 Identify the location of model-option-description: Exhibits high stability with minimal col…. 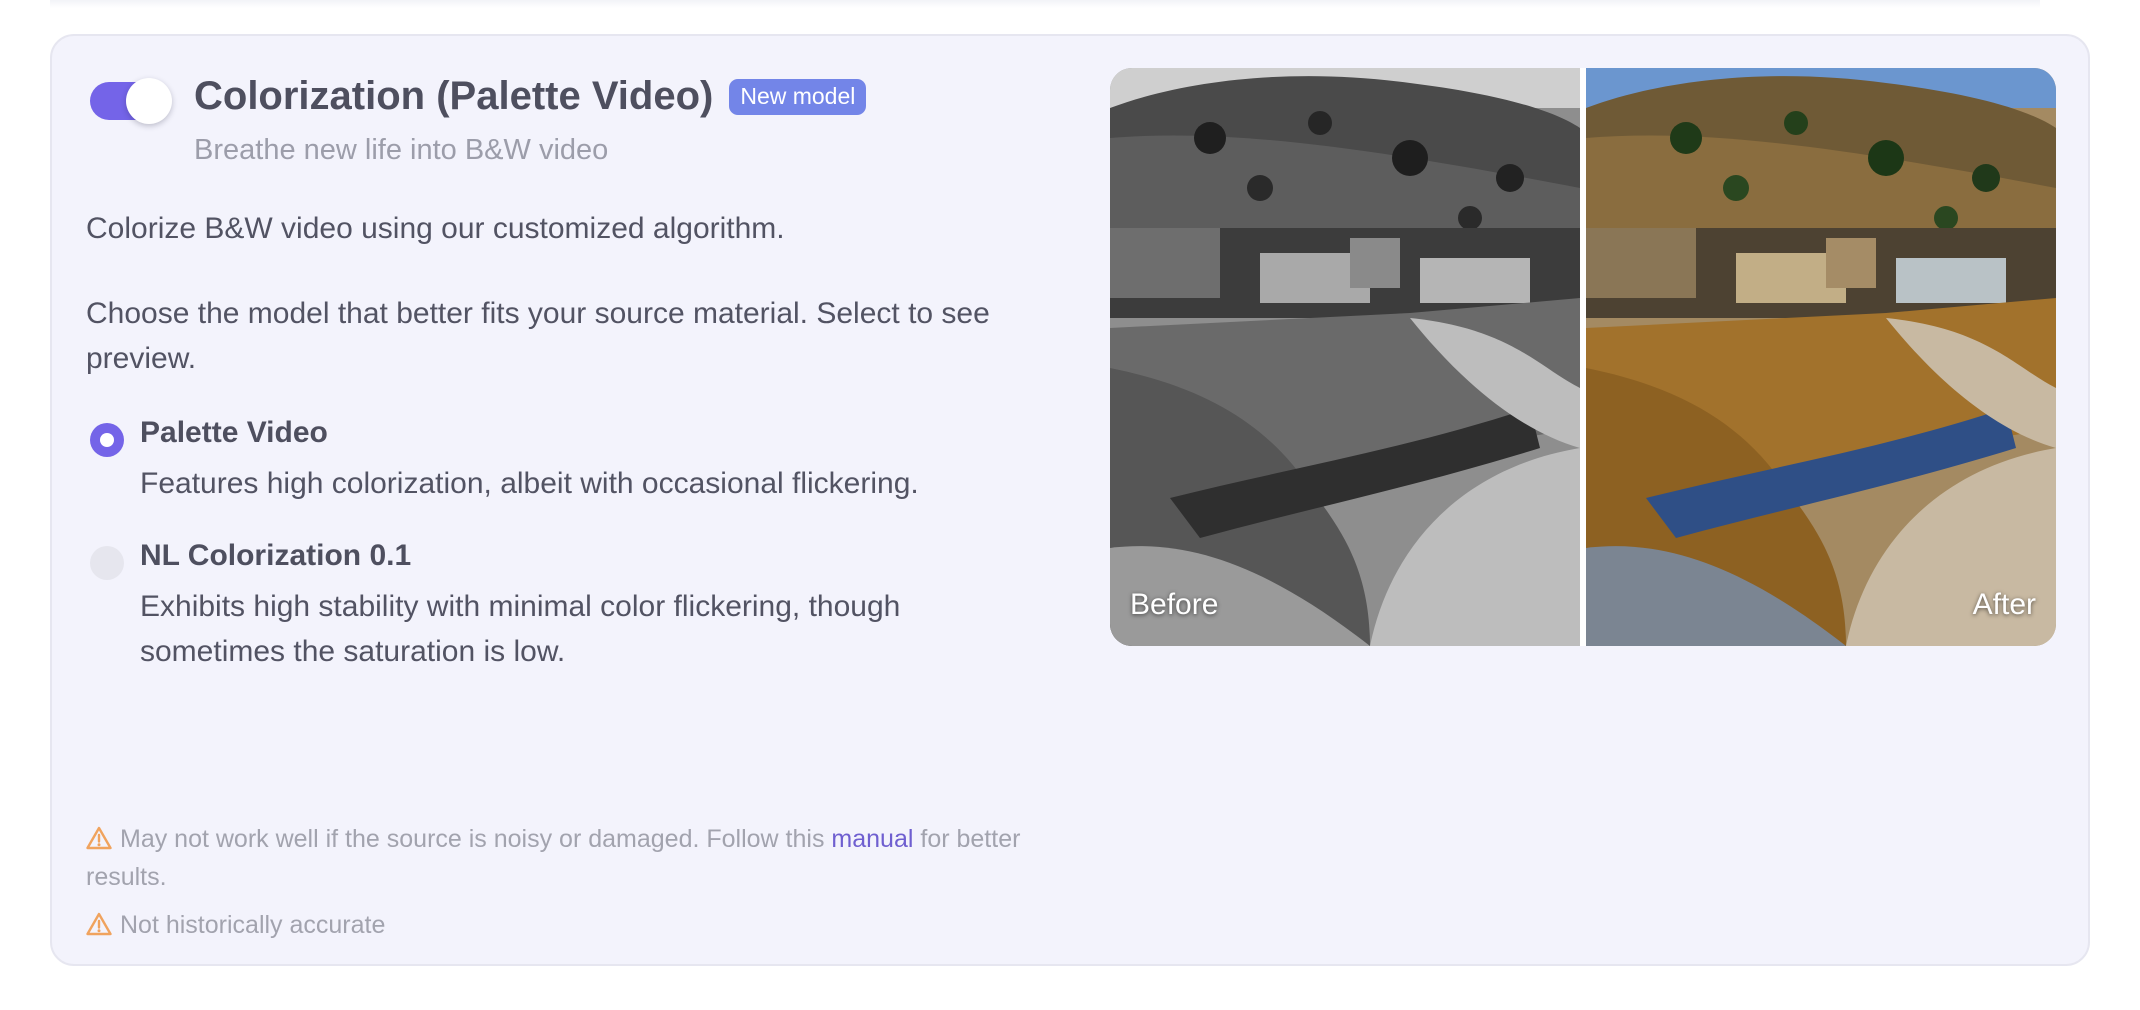
(520, 629).